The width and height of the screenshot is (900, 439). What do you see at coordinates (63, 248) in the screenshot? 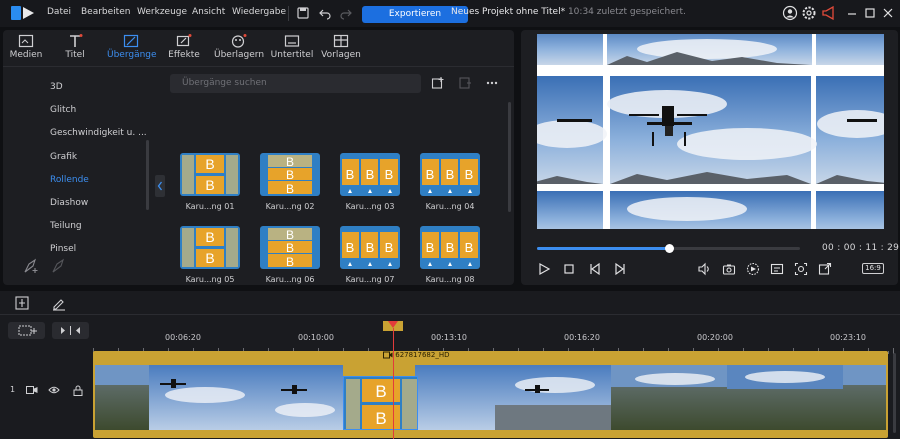
I see `category-item: Pinsel` at bounding box center [63, 248].